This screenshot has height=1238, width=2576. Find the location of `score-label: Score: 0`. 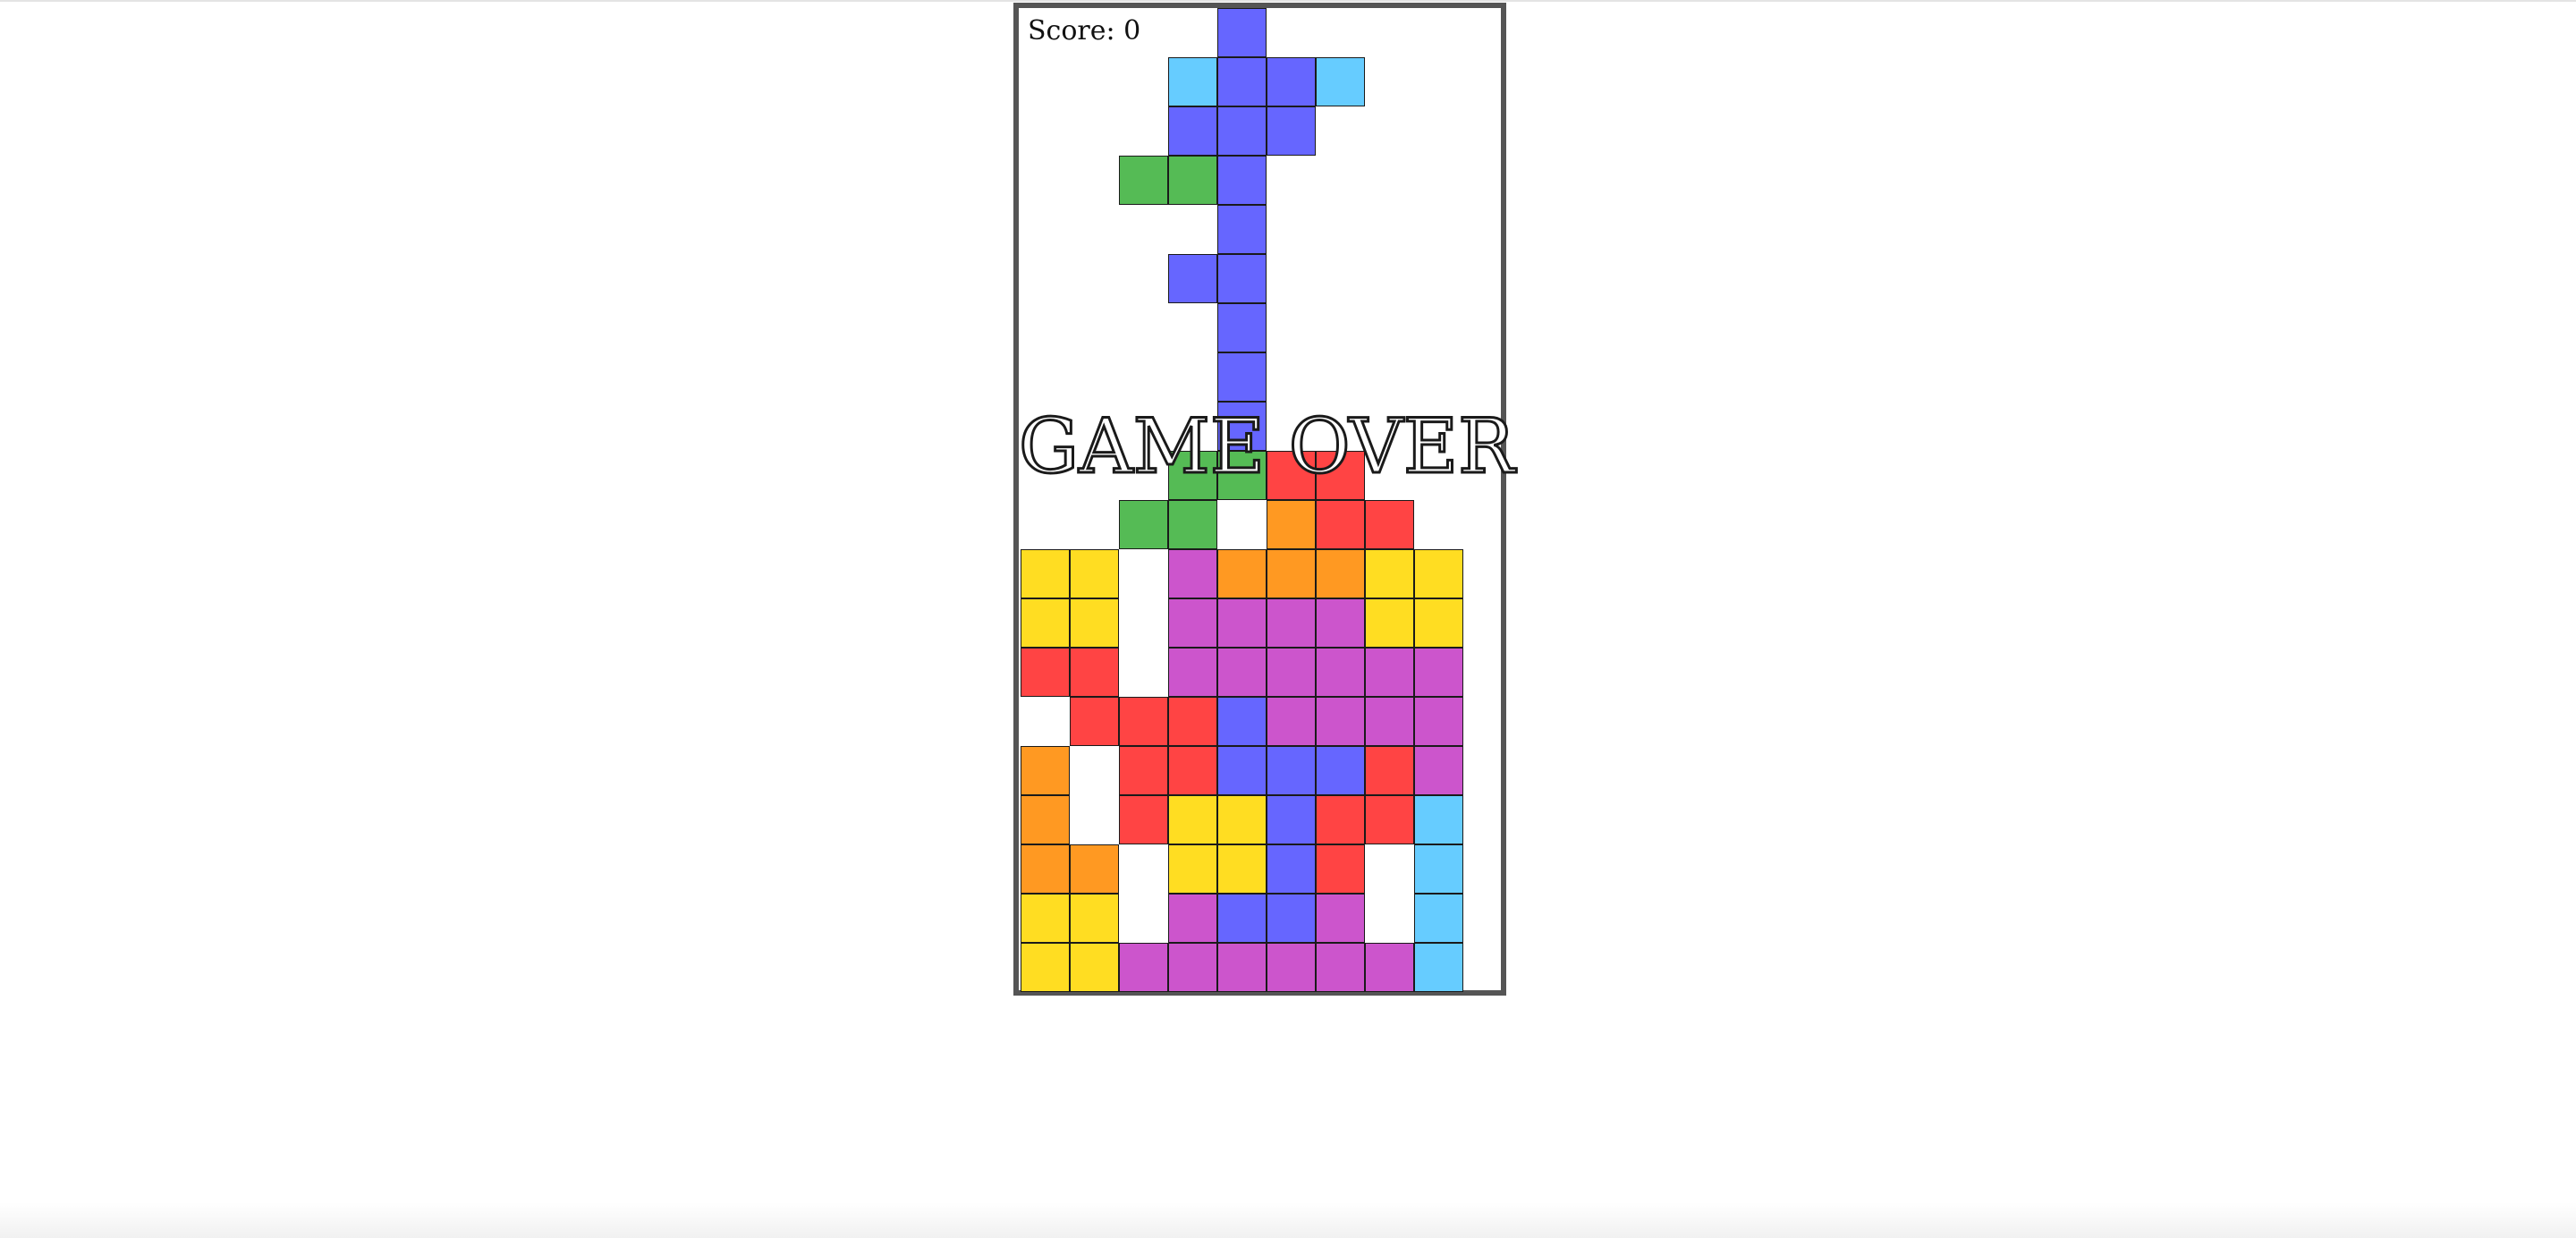

score-label: Score: 0 is located at coordinates (1084, 31).